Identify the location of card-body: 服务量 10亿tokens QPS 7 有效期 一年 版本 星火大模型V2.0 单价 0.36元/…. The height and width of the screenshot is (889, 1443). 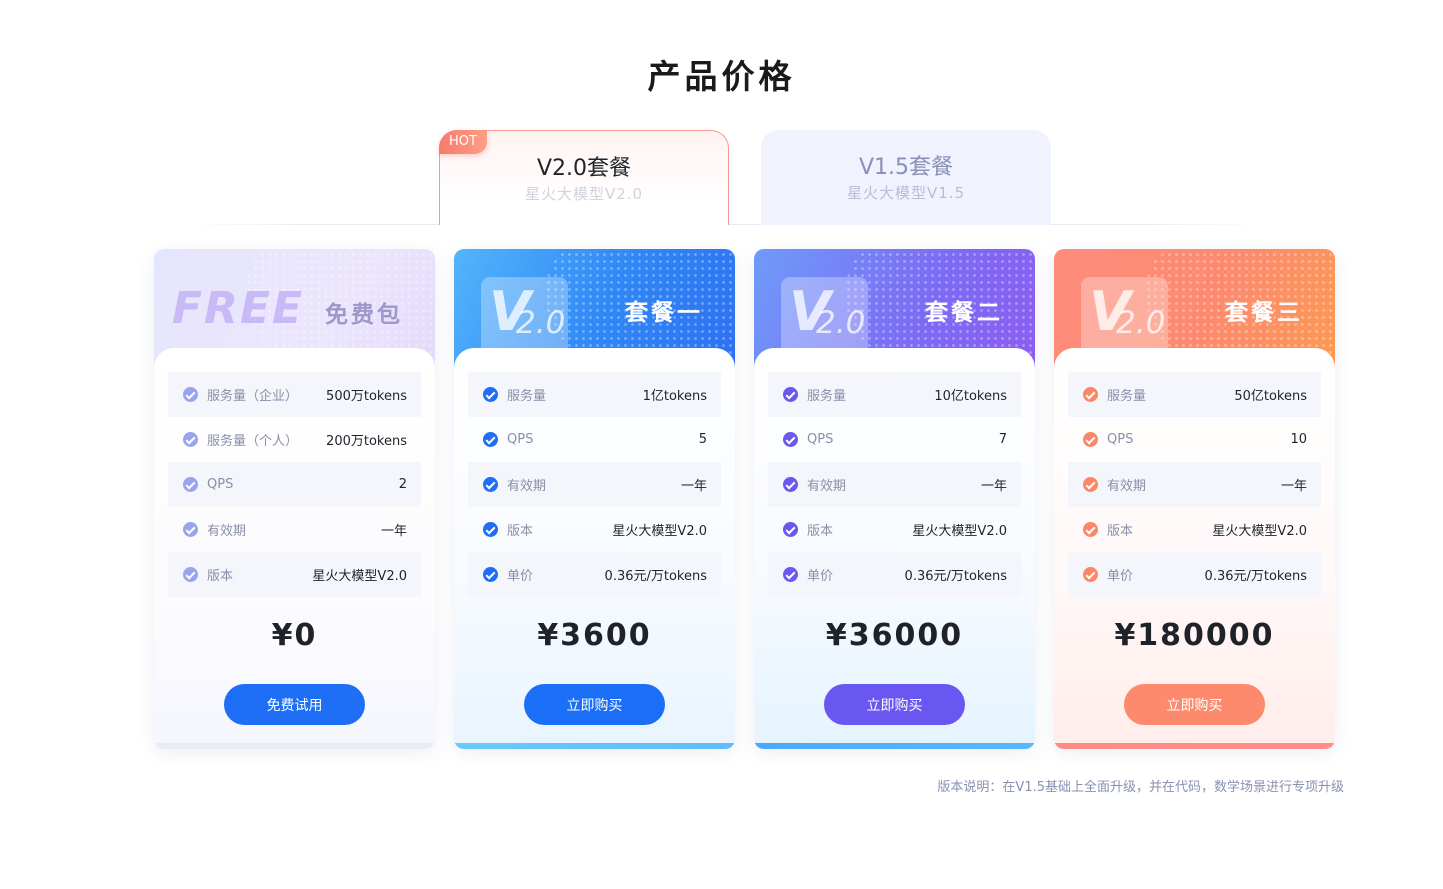
(894, 548).